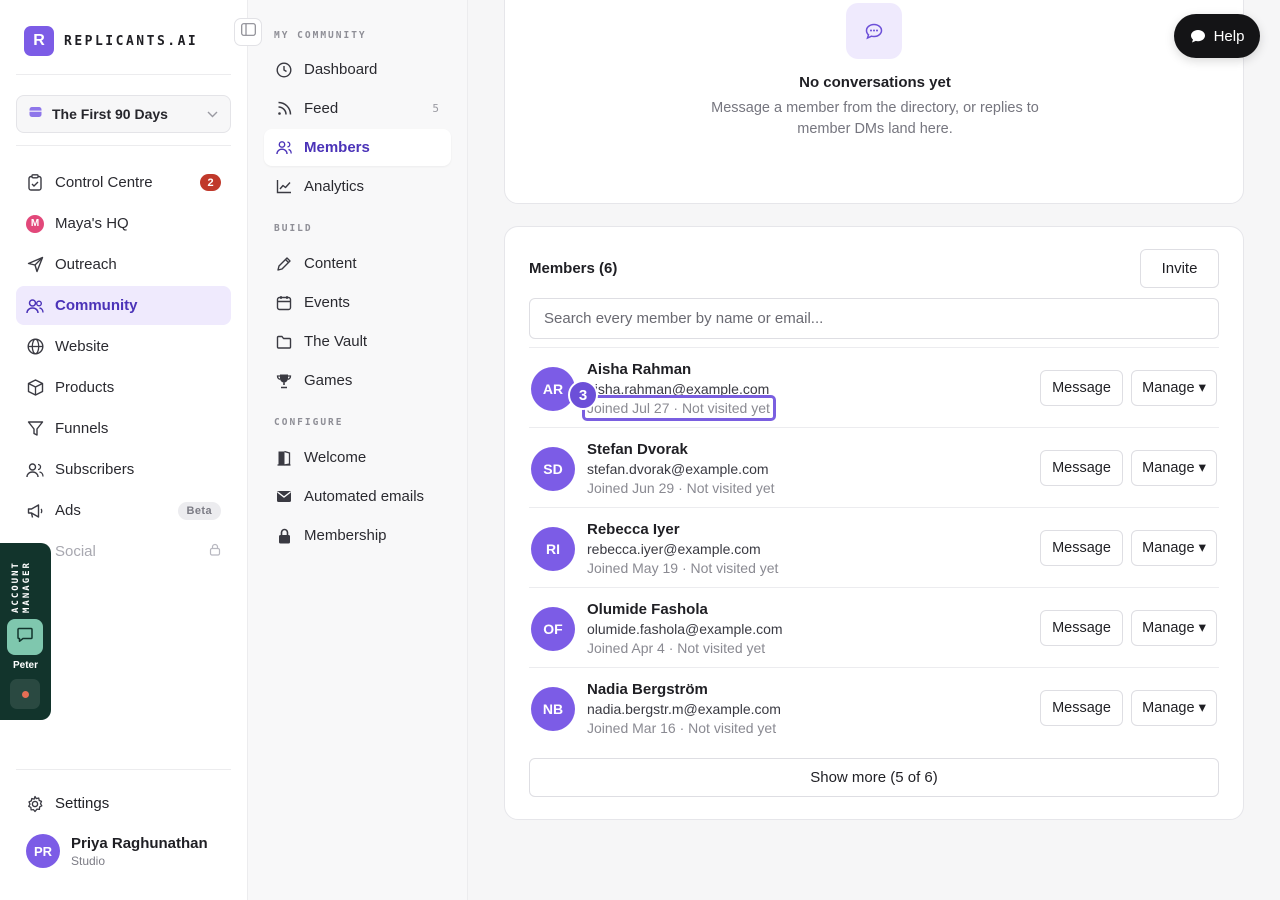 Image resolution: width=1280 pixels, height=900 pixels. What do you see at coordinates (357, 457) in the screenshot?
I see `subnav-item-welcome: Welcome` at bounding box center [357, 457].